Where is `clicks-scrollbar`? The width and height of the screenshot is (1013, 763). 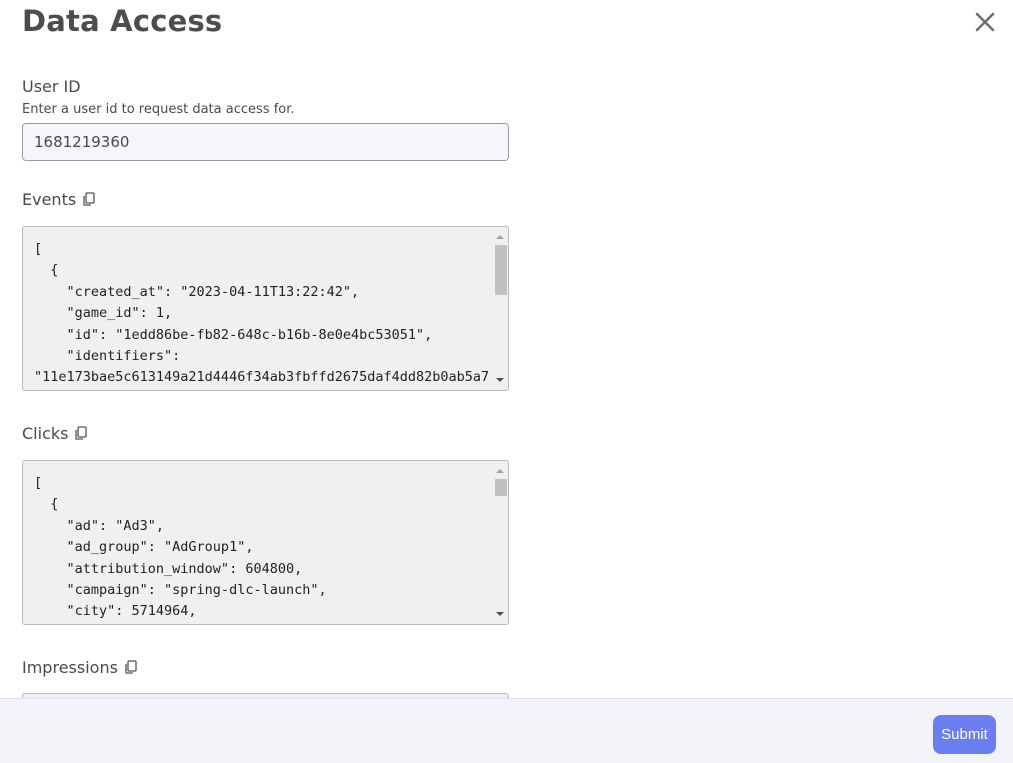
clicks-scrollbar is located at coordinates (500, 542).